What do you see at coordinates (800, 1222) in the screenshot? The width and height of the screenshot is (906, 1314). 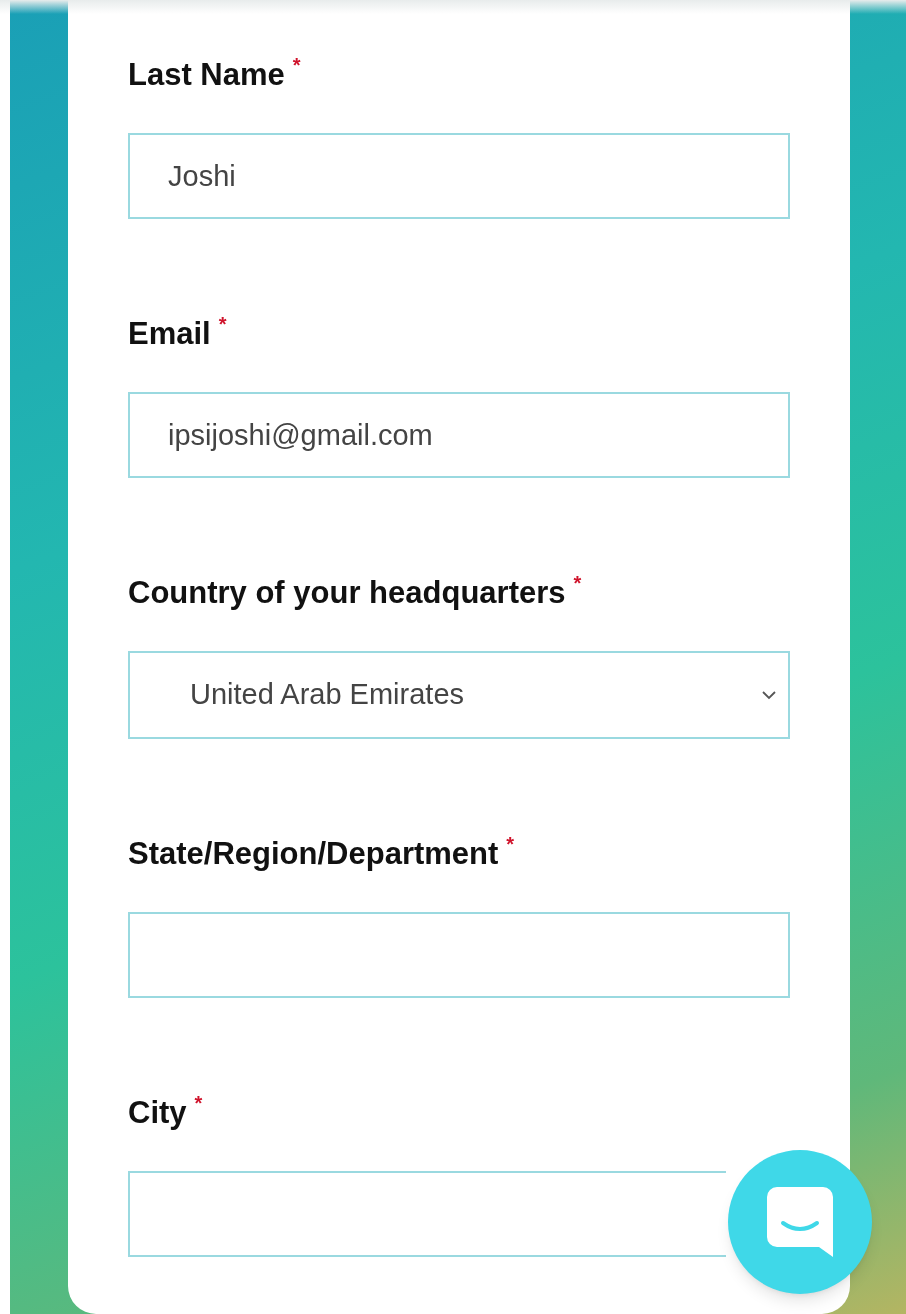 I see `chat-icon` at bounding box center [800, 1222].